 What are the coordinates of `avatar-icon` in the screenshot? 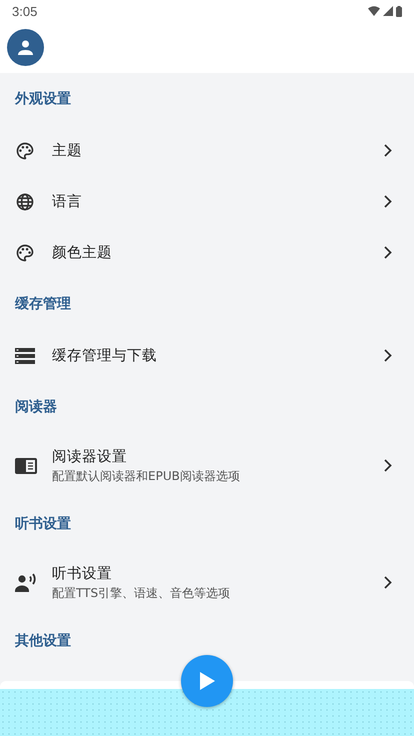 It's located at (25, 47).